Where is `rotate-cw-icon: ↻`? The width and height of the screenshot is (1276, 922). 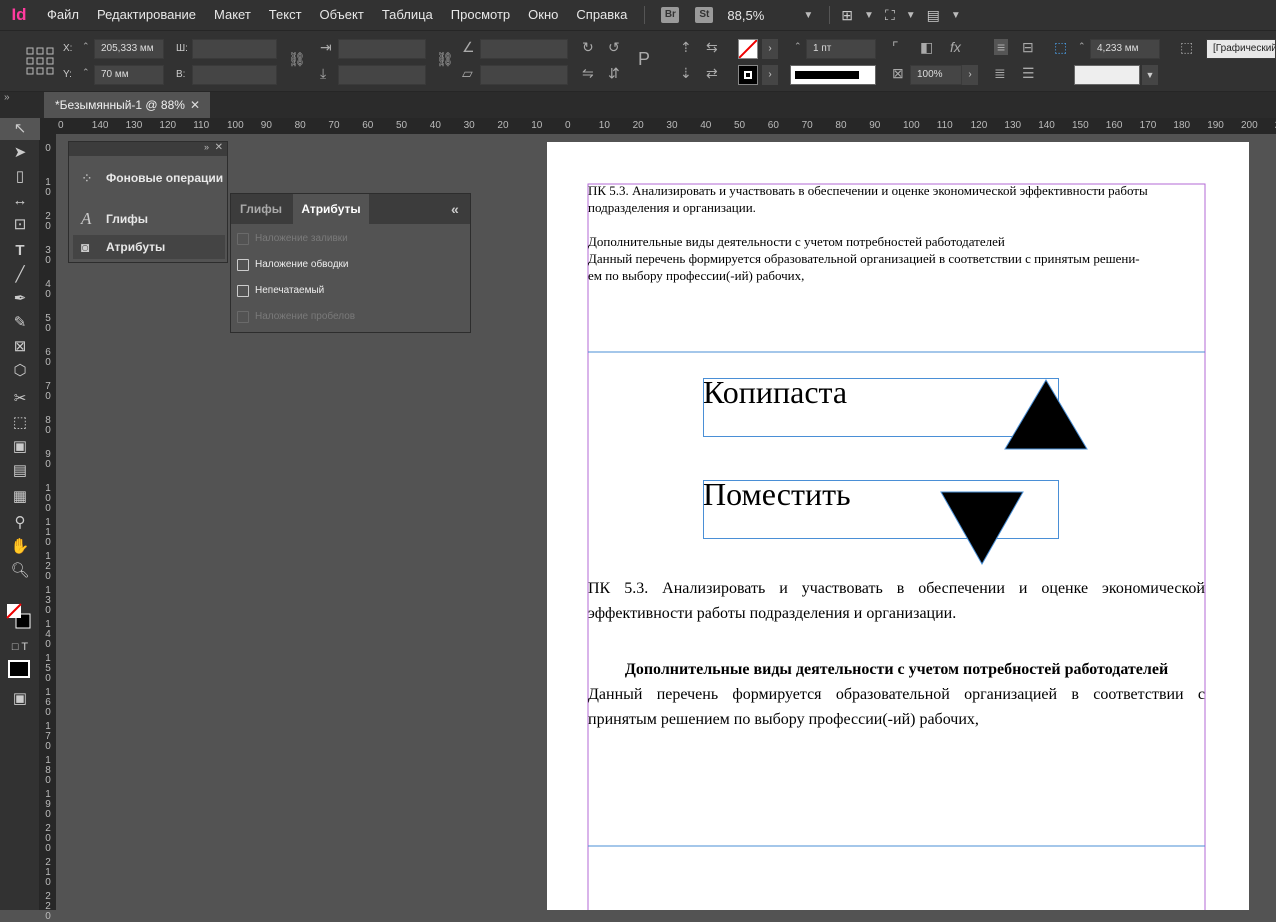
rotate-cw-icon: ↻ is located at coordinates (588, 47).